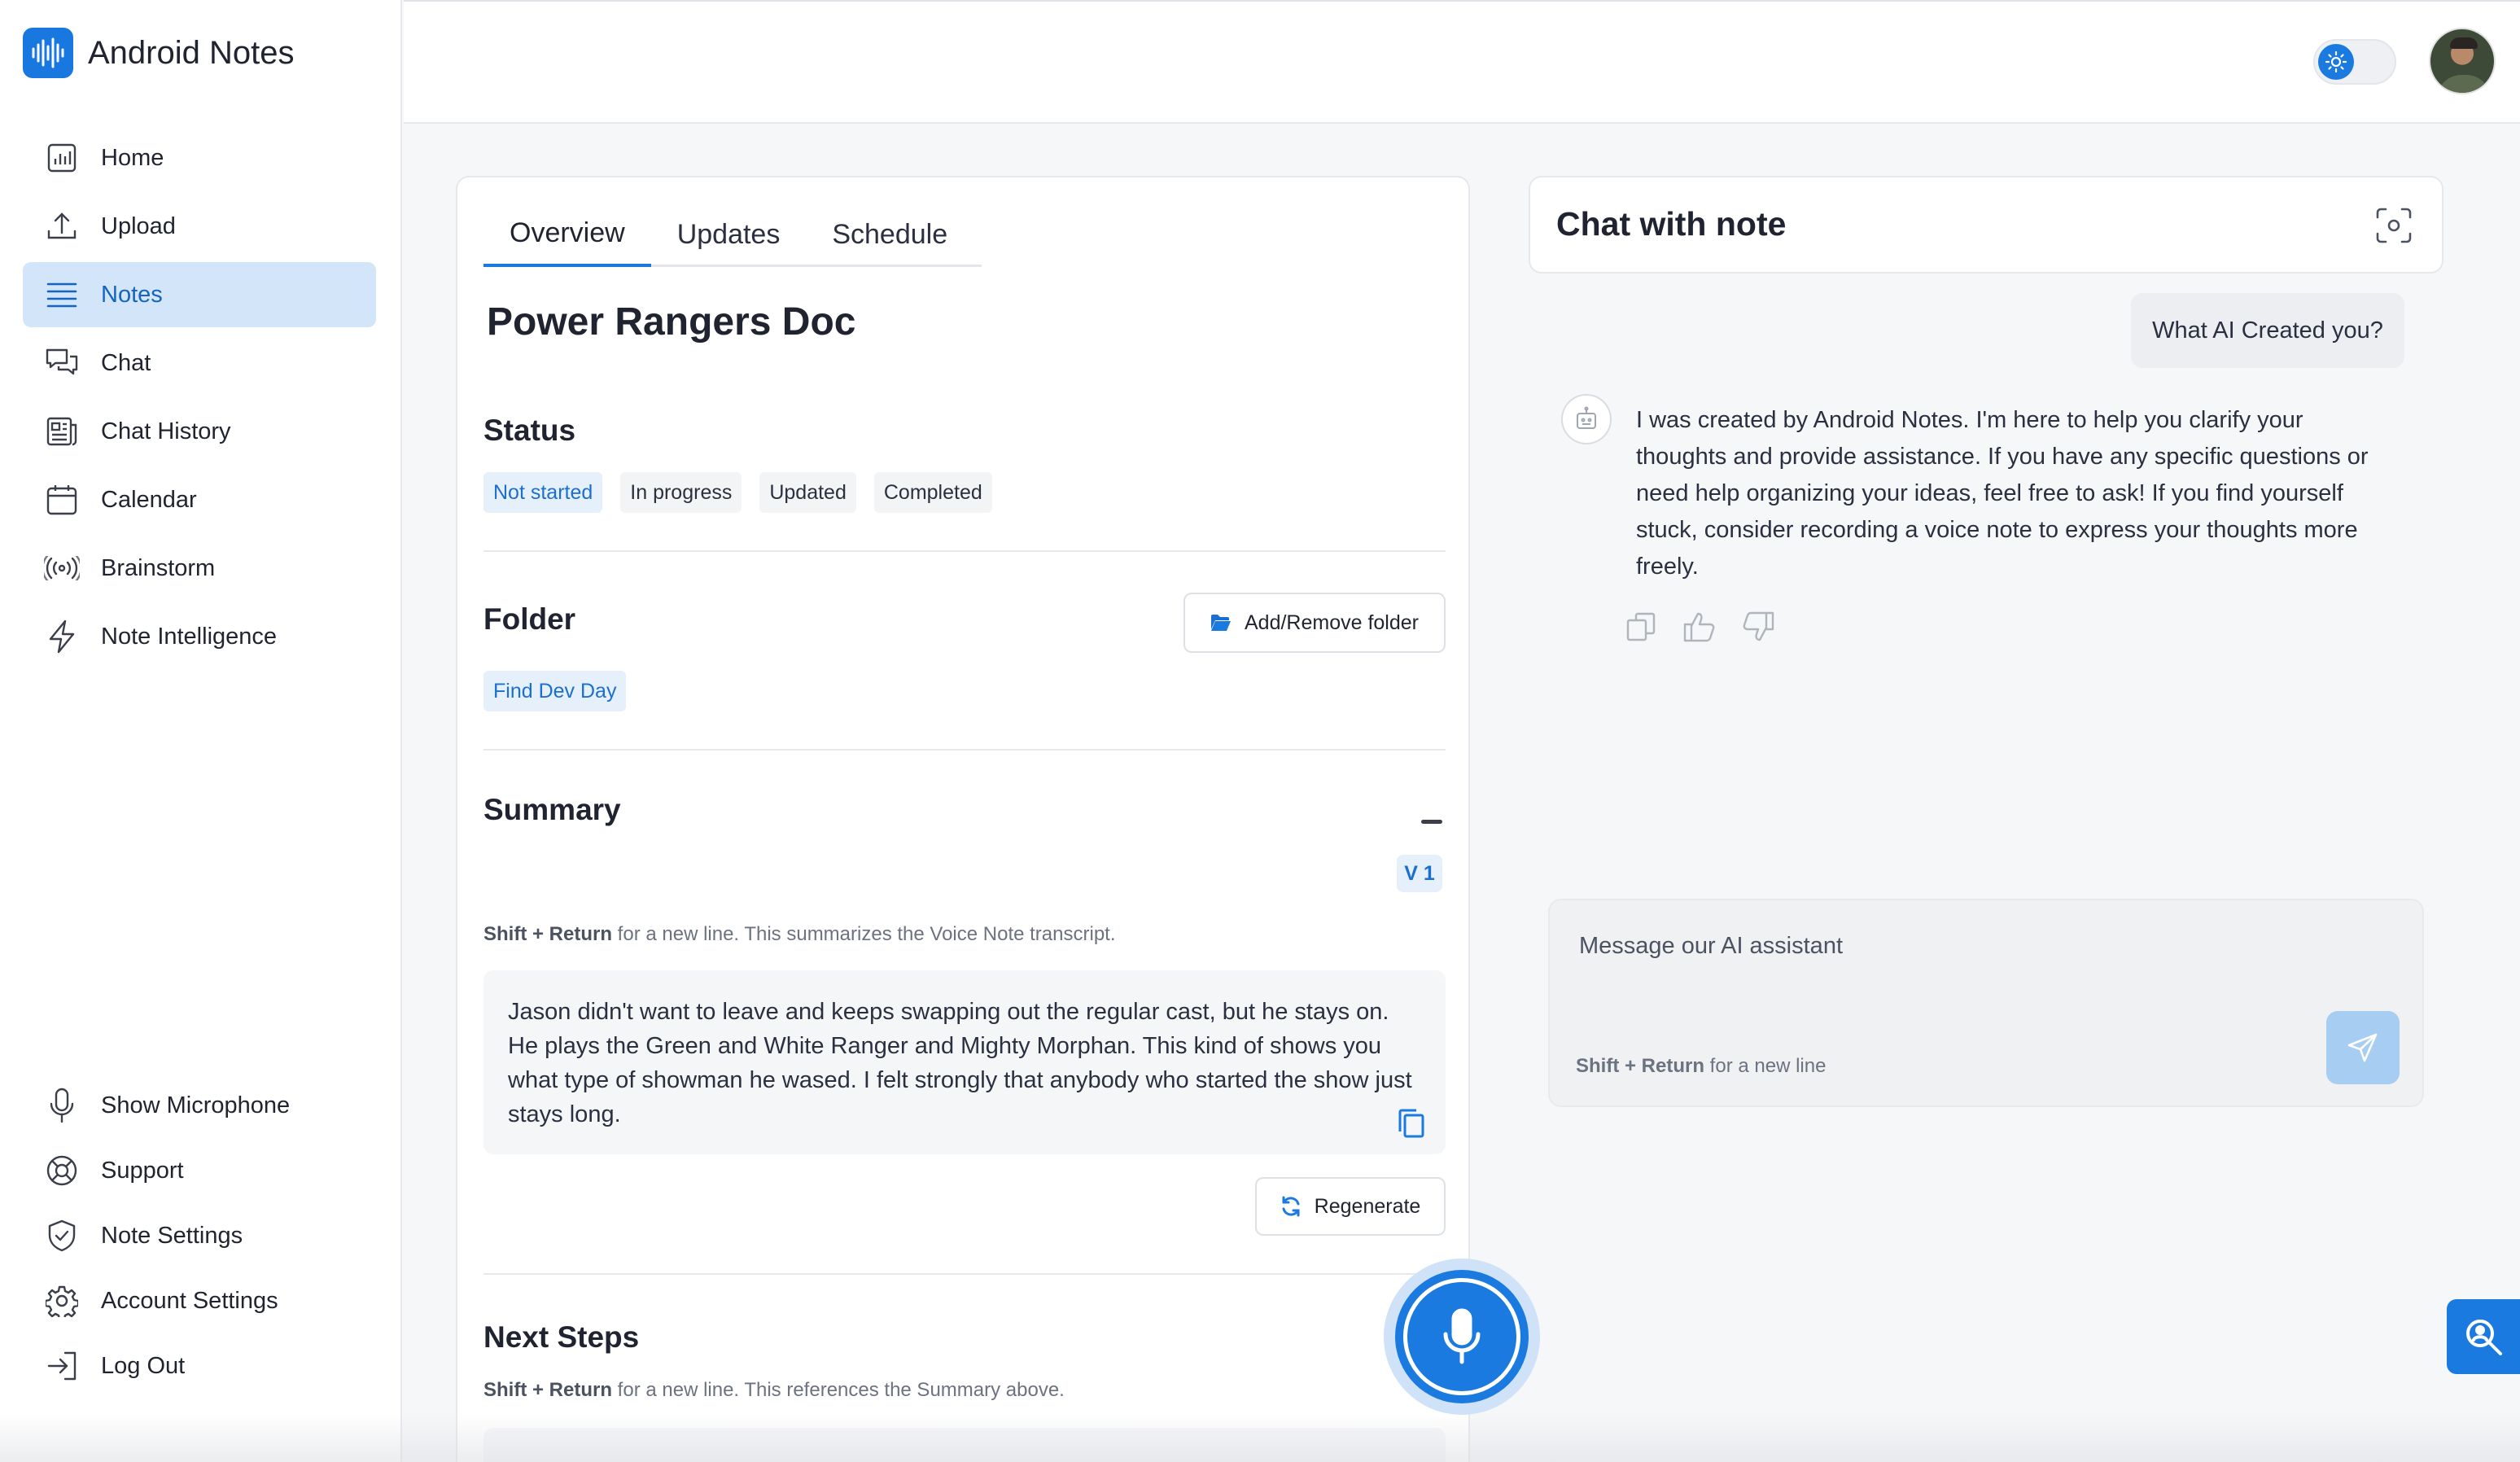  I want to click on regenerate-button: Regenerate, so click(1350, 1206).